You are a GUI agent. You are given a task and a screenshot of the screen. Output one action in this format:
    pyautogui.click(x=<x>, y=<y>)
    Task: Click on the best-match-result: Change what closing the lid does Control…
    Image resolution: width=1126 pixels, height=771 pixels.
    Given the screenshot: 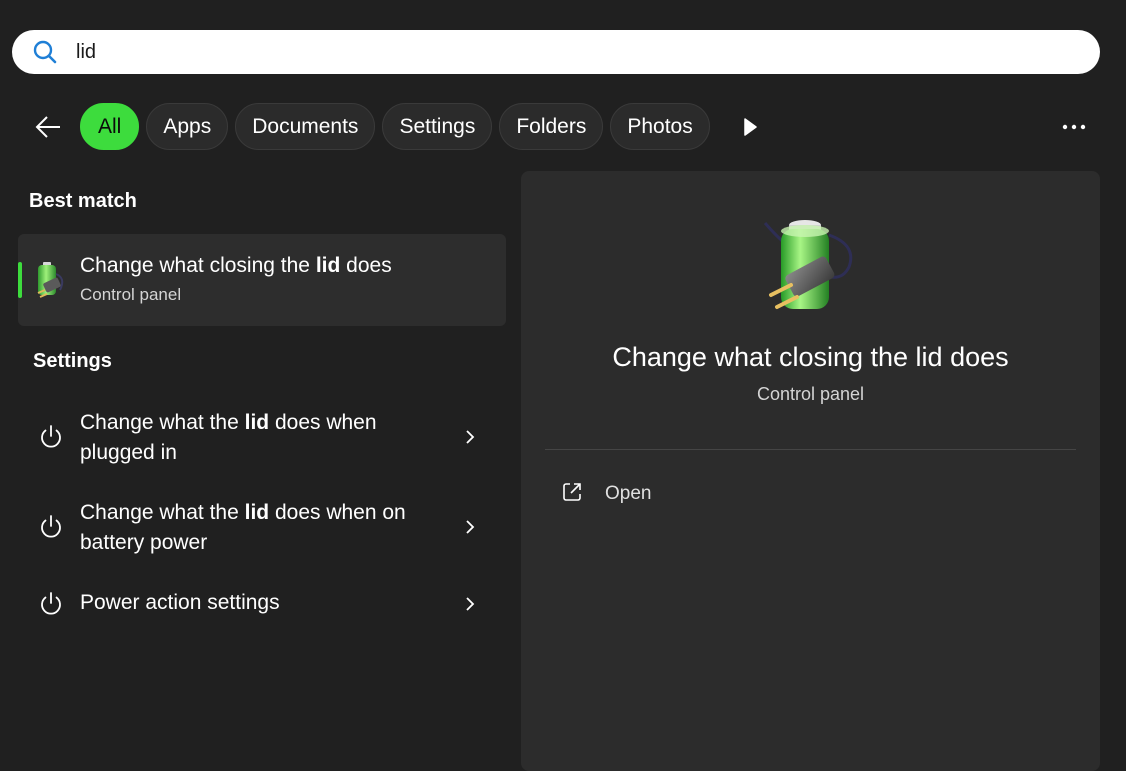 What is the action you would take?
    pyautogui.click(x=262, y=280)
    